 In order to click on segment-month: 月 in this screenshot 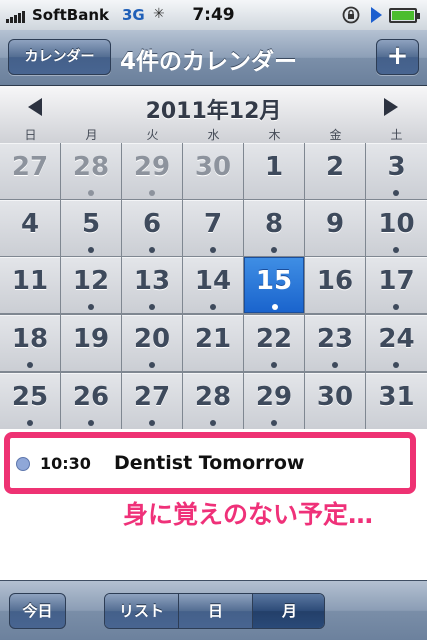, I will do `click(288, 611)`.